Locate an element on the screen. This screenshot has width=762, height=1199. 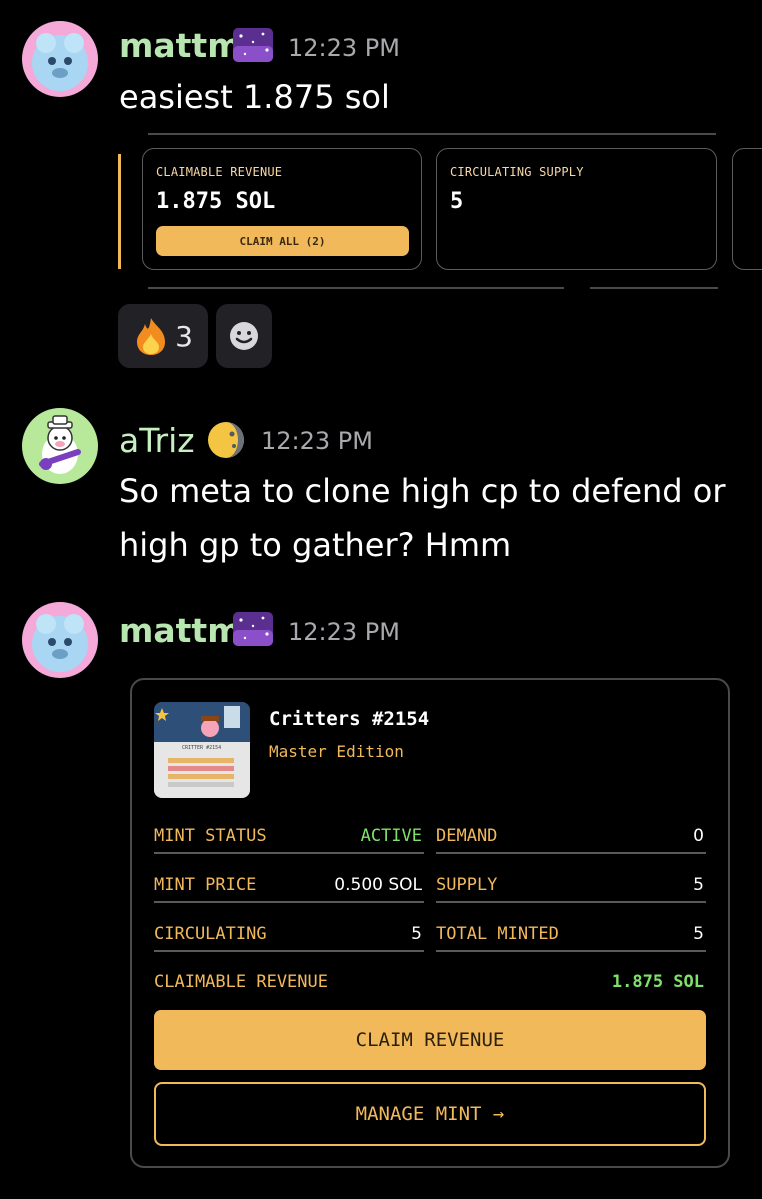
circulating-value: 5 is located at coordinates (416, 934).